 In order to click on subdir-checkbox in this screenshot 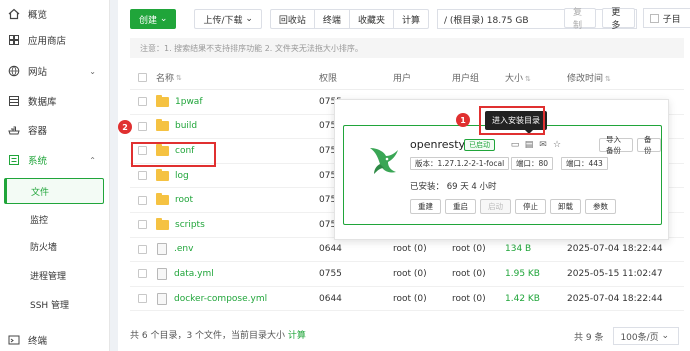, I will do `click(654, 18)`.